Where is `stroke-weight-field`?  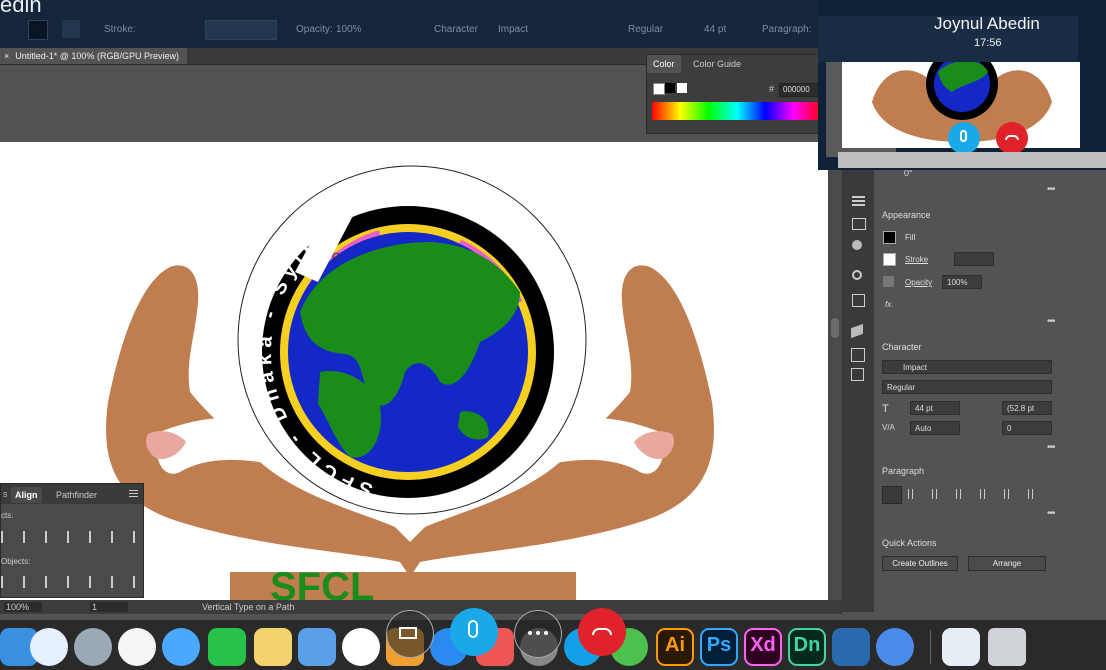 stroke-weight-field is located at coordinates (241, 30).